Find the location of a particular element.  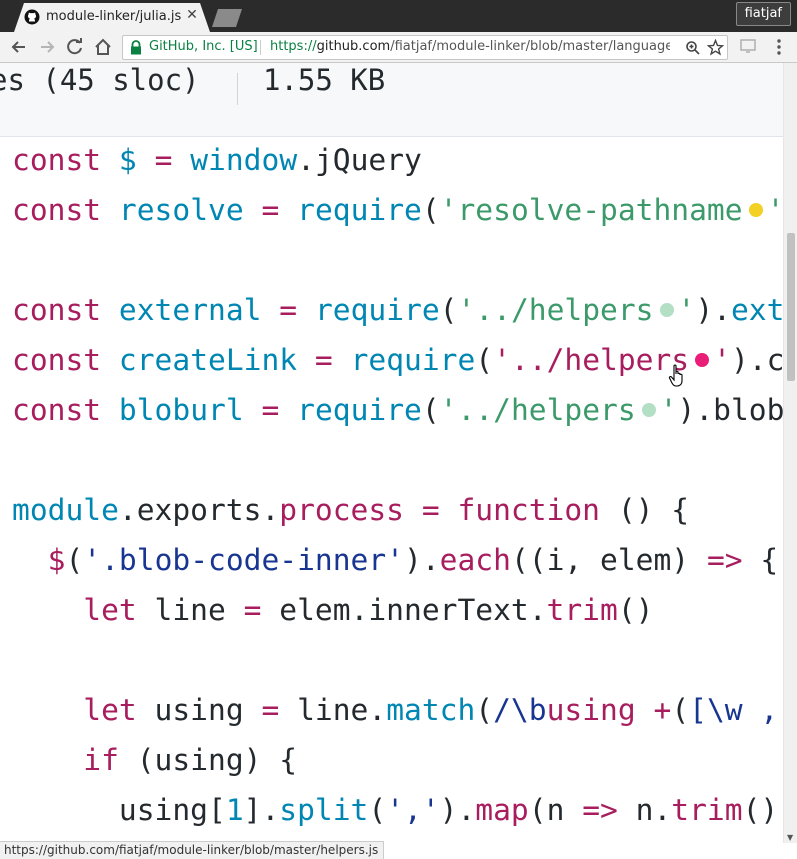

title-bar: module-linker/julia.js ✕ fiatjaf is located at coordinates (398, 16).